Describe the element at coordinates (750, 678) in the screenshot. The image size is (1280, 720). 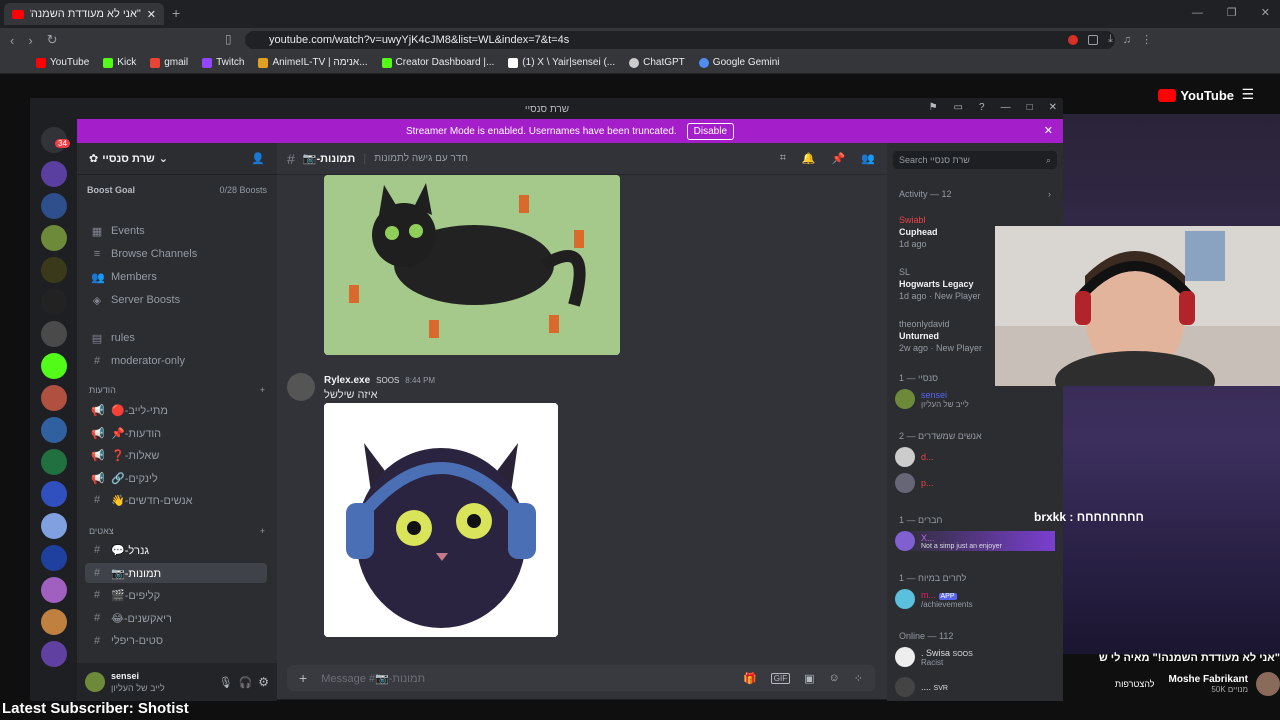
I see `gift-icon: 🎁` at that location.